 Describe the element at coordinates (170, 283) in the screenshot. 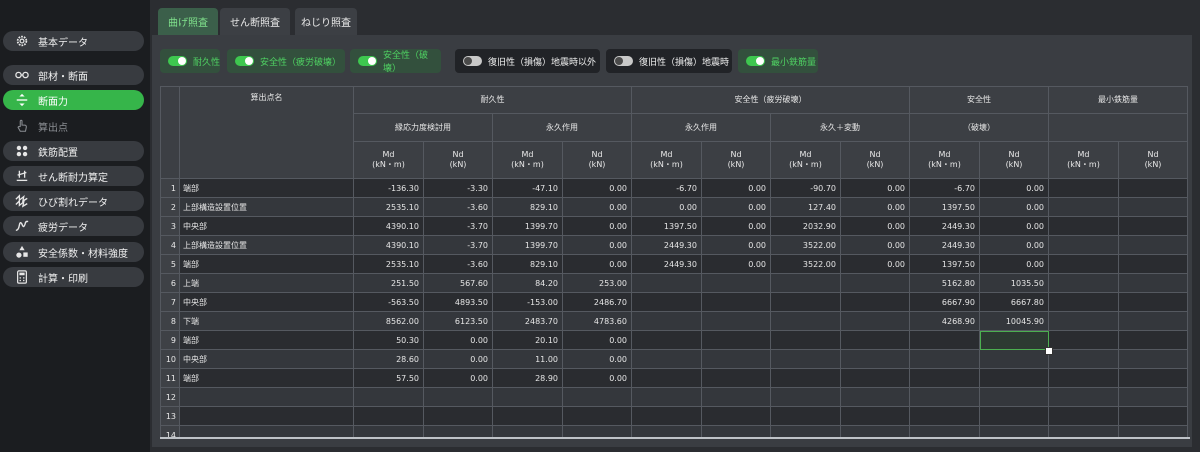

I see `row-number: 6` at that location.